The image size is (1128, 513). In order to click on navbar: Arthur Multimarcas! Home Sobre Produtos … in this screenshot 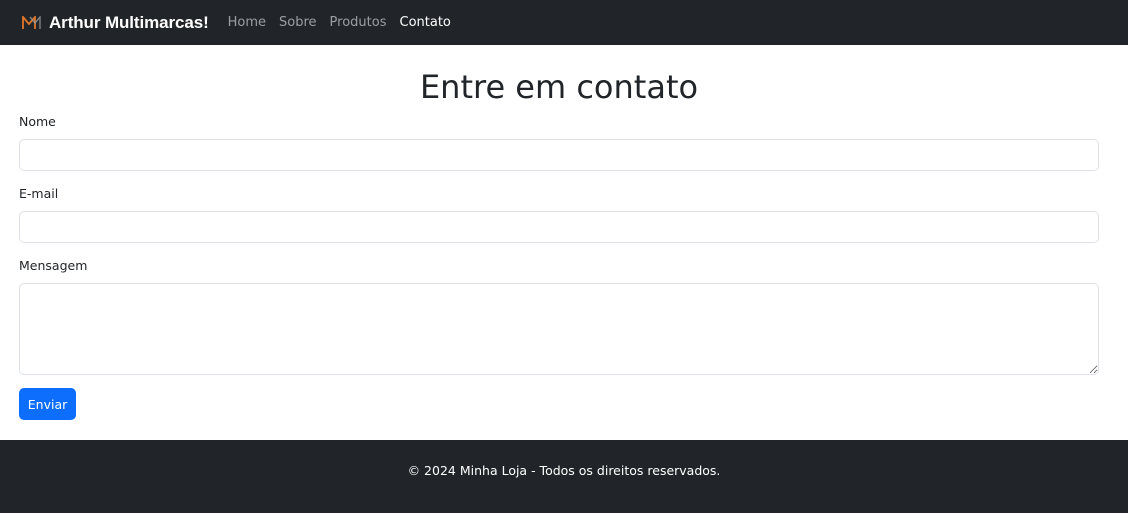, I will do `click(564, 22)`.